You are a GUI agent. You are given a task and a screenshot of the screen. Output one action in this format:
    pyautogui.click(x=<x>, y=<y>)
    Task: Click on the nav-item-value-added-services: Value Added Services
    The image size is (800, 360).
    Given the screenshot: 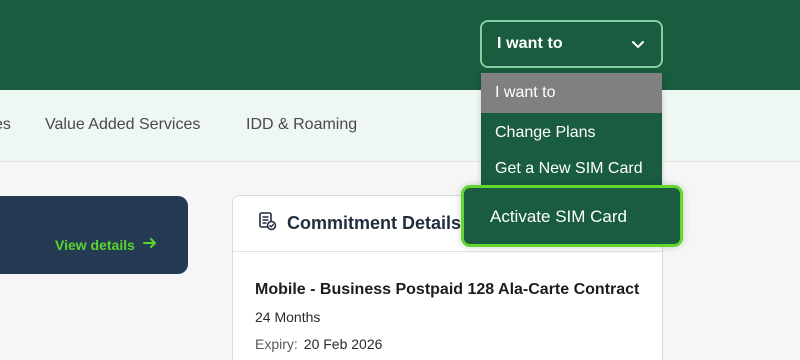 What is the action you would take?
    pyautogui.click(x=122, y=125)
    